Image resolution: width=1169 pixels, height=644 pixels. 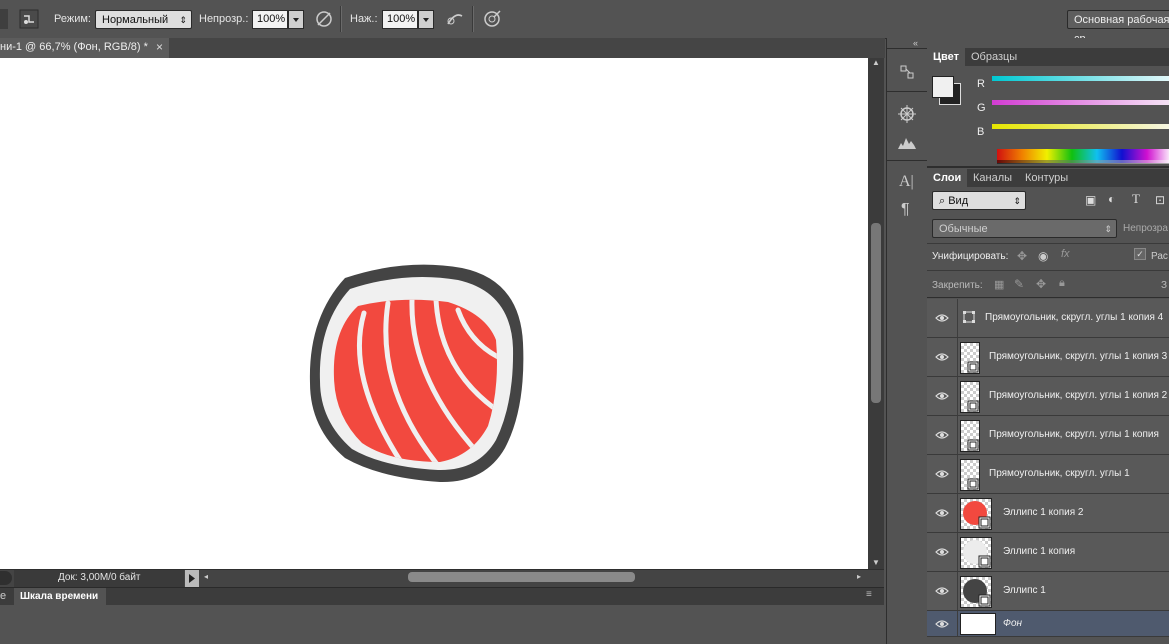 I want to click on scroll-left-icon: ◂, so click(x=206, y=576).